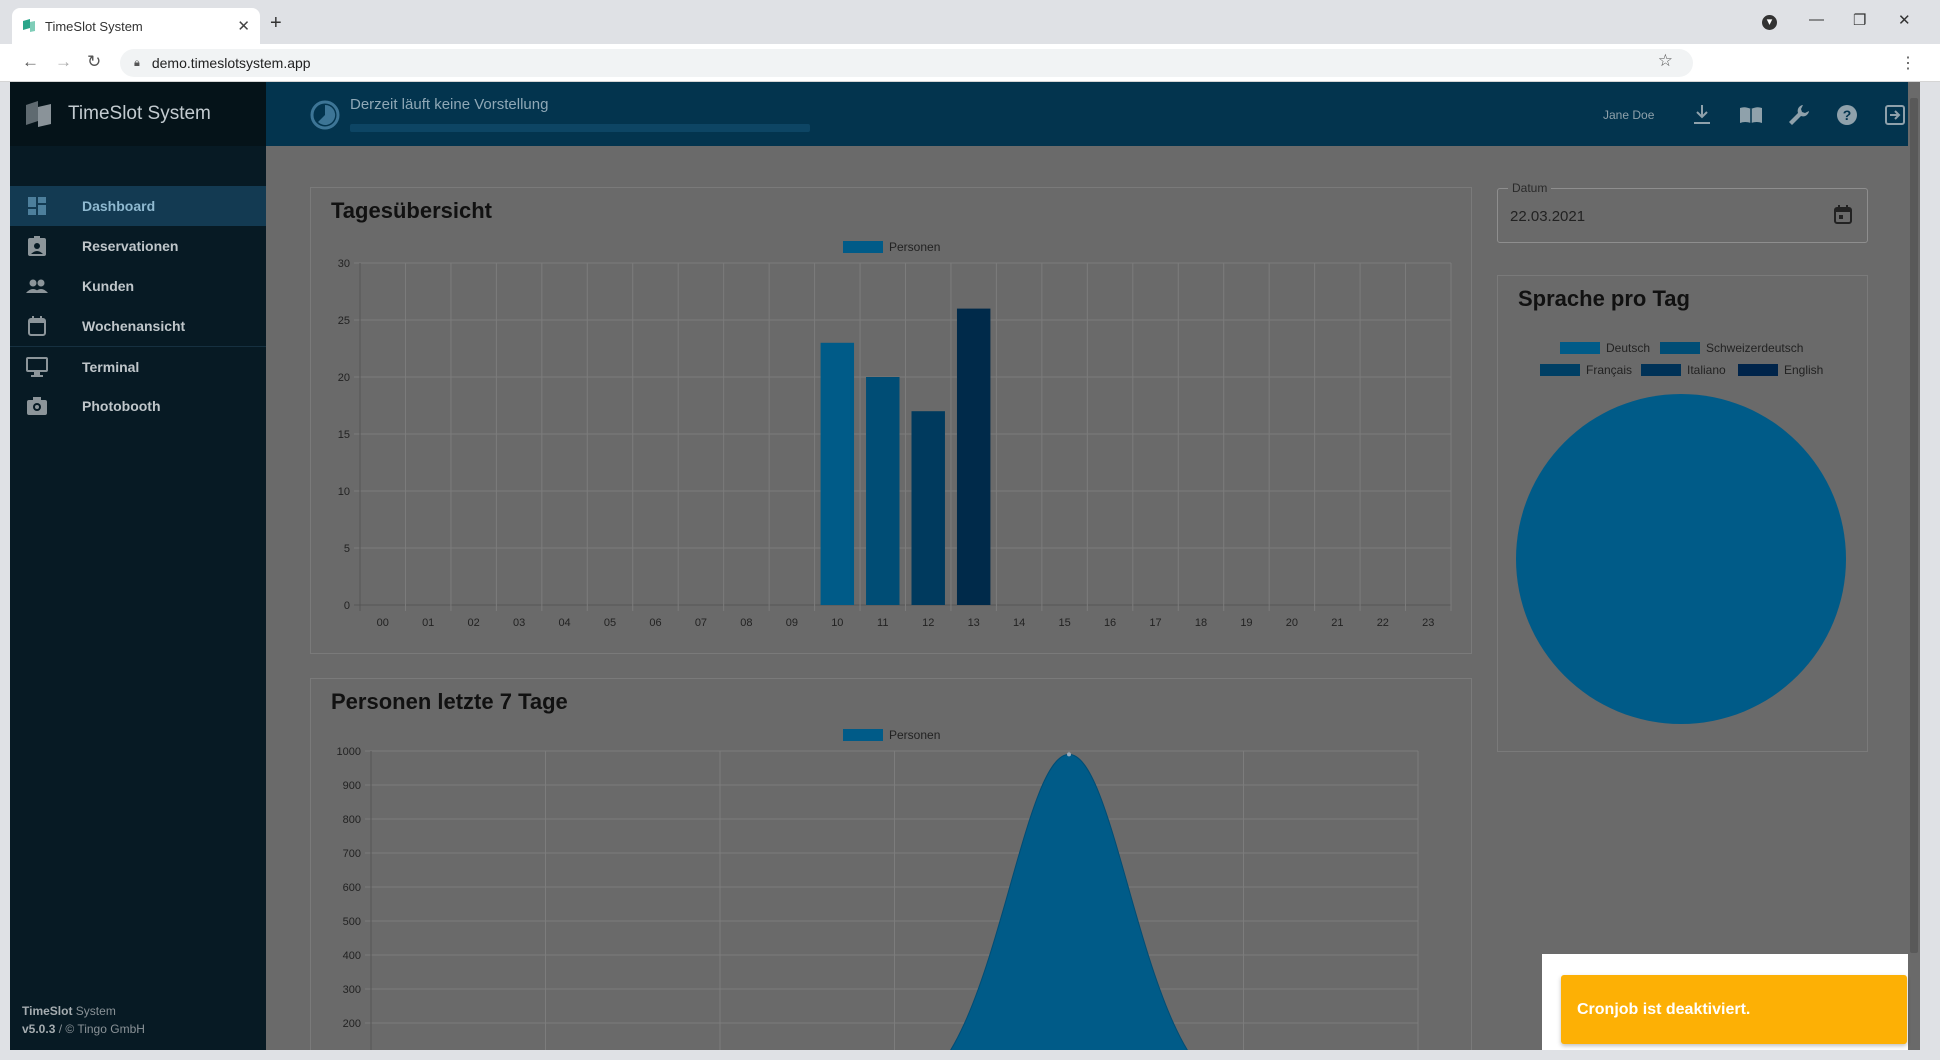 This screenshot has width=1940, height=1060. What do you see at coordinates (1706, 370) in the screenshot?
I see `legend-label-italiano: Italiano` at bounding box center [1706, 370].